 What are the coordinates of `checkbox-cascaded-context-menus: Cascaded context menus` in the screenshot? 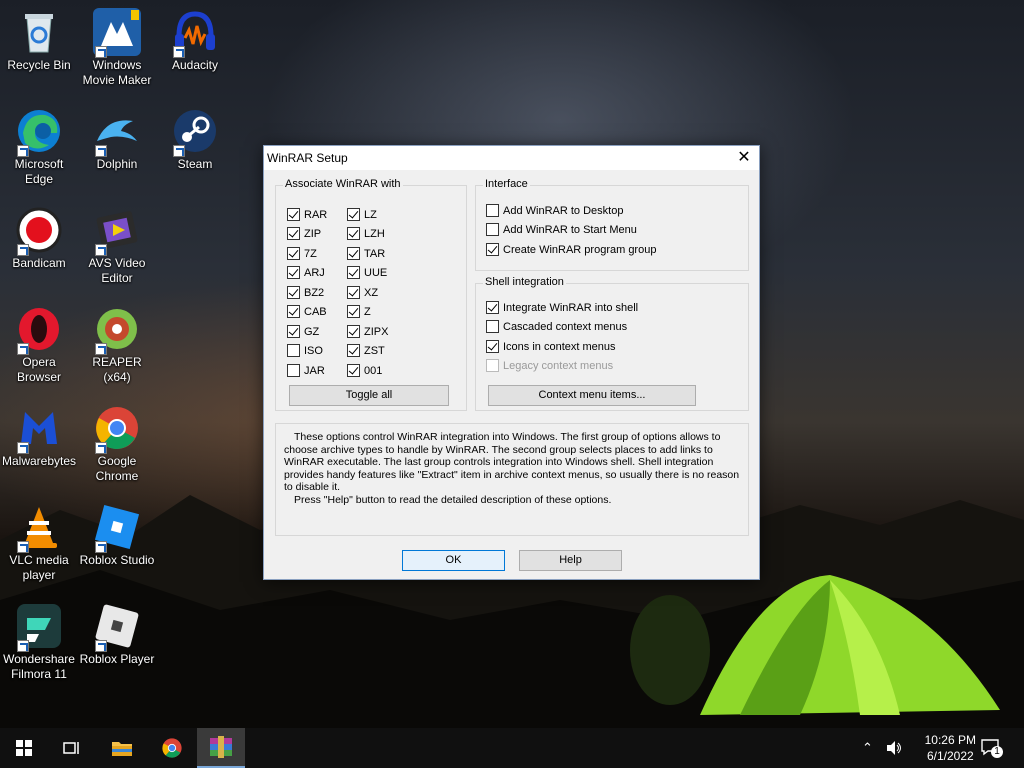 It's located at (556, 326).